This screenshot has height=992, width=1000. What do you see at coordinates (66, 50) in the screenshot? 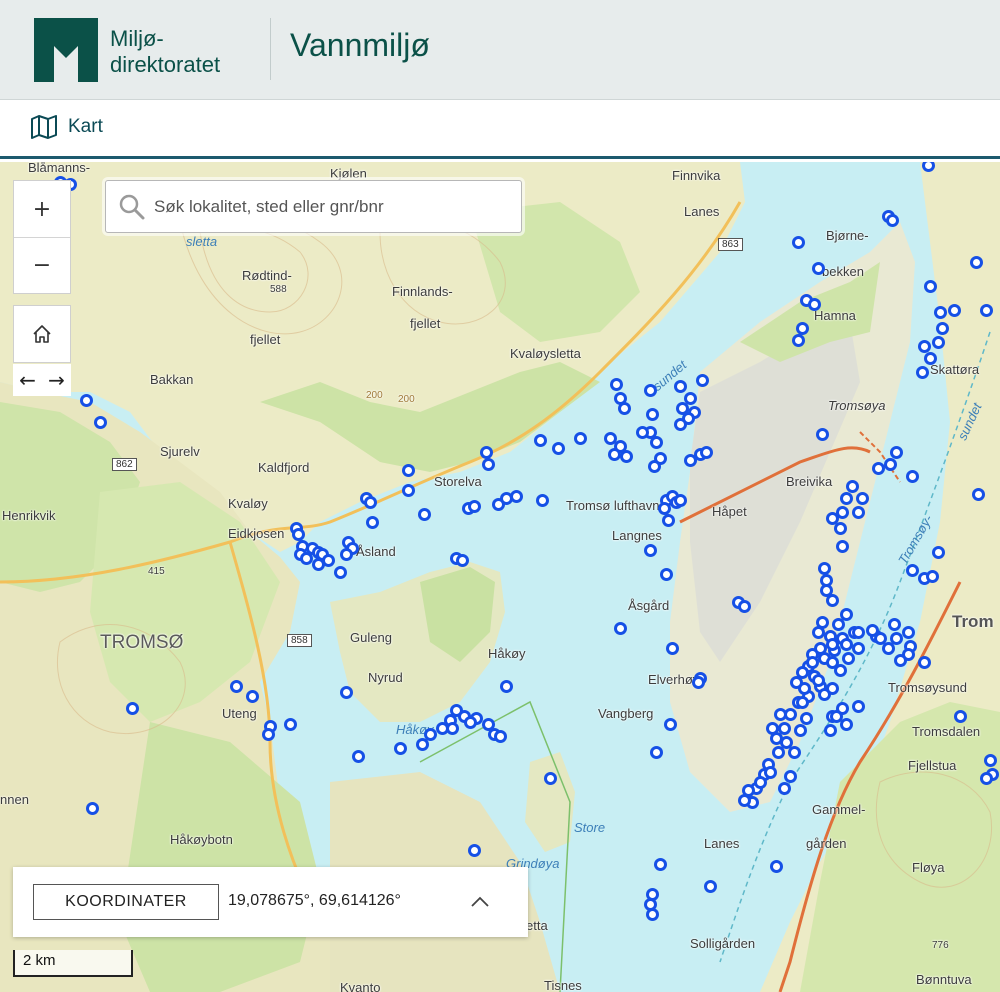
I see `miljodirektoratet-logo` at bounding box center [66, 50].